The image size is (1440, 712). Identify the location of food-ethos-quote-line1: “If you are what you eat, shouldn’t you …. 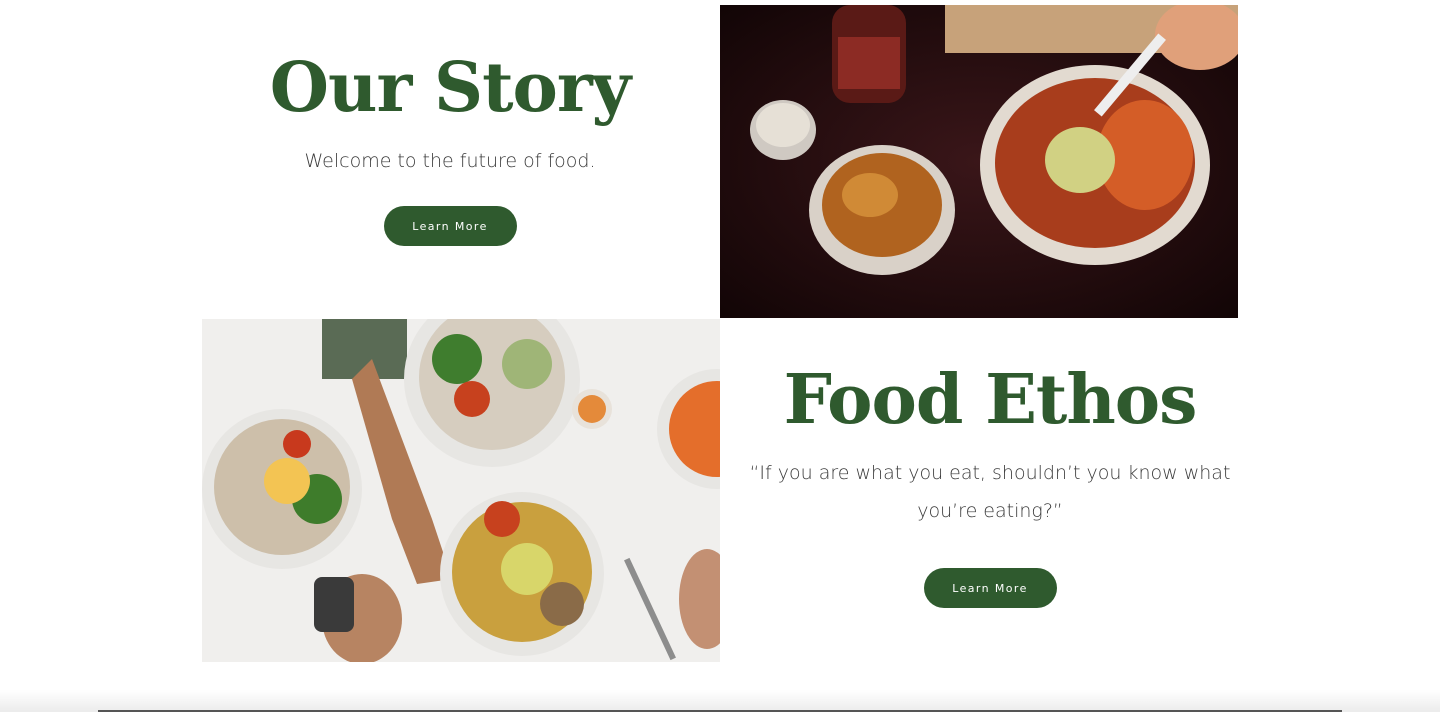
(990, 473).